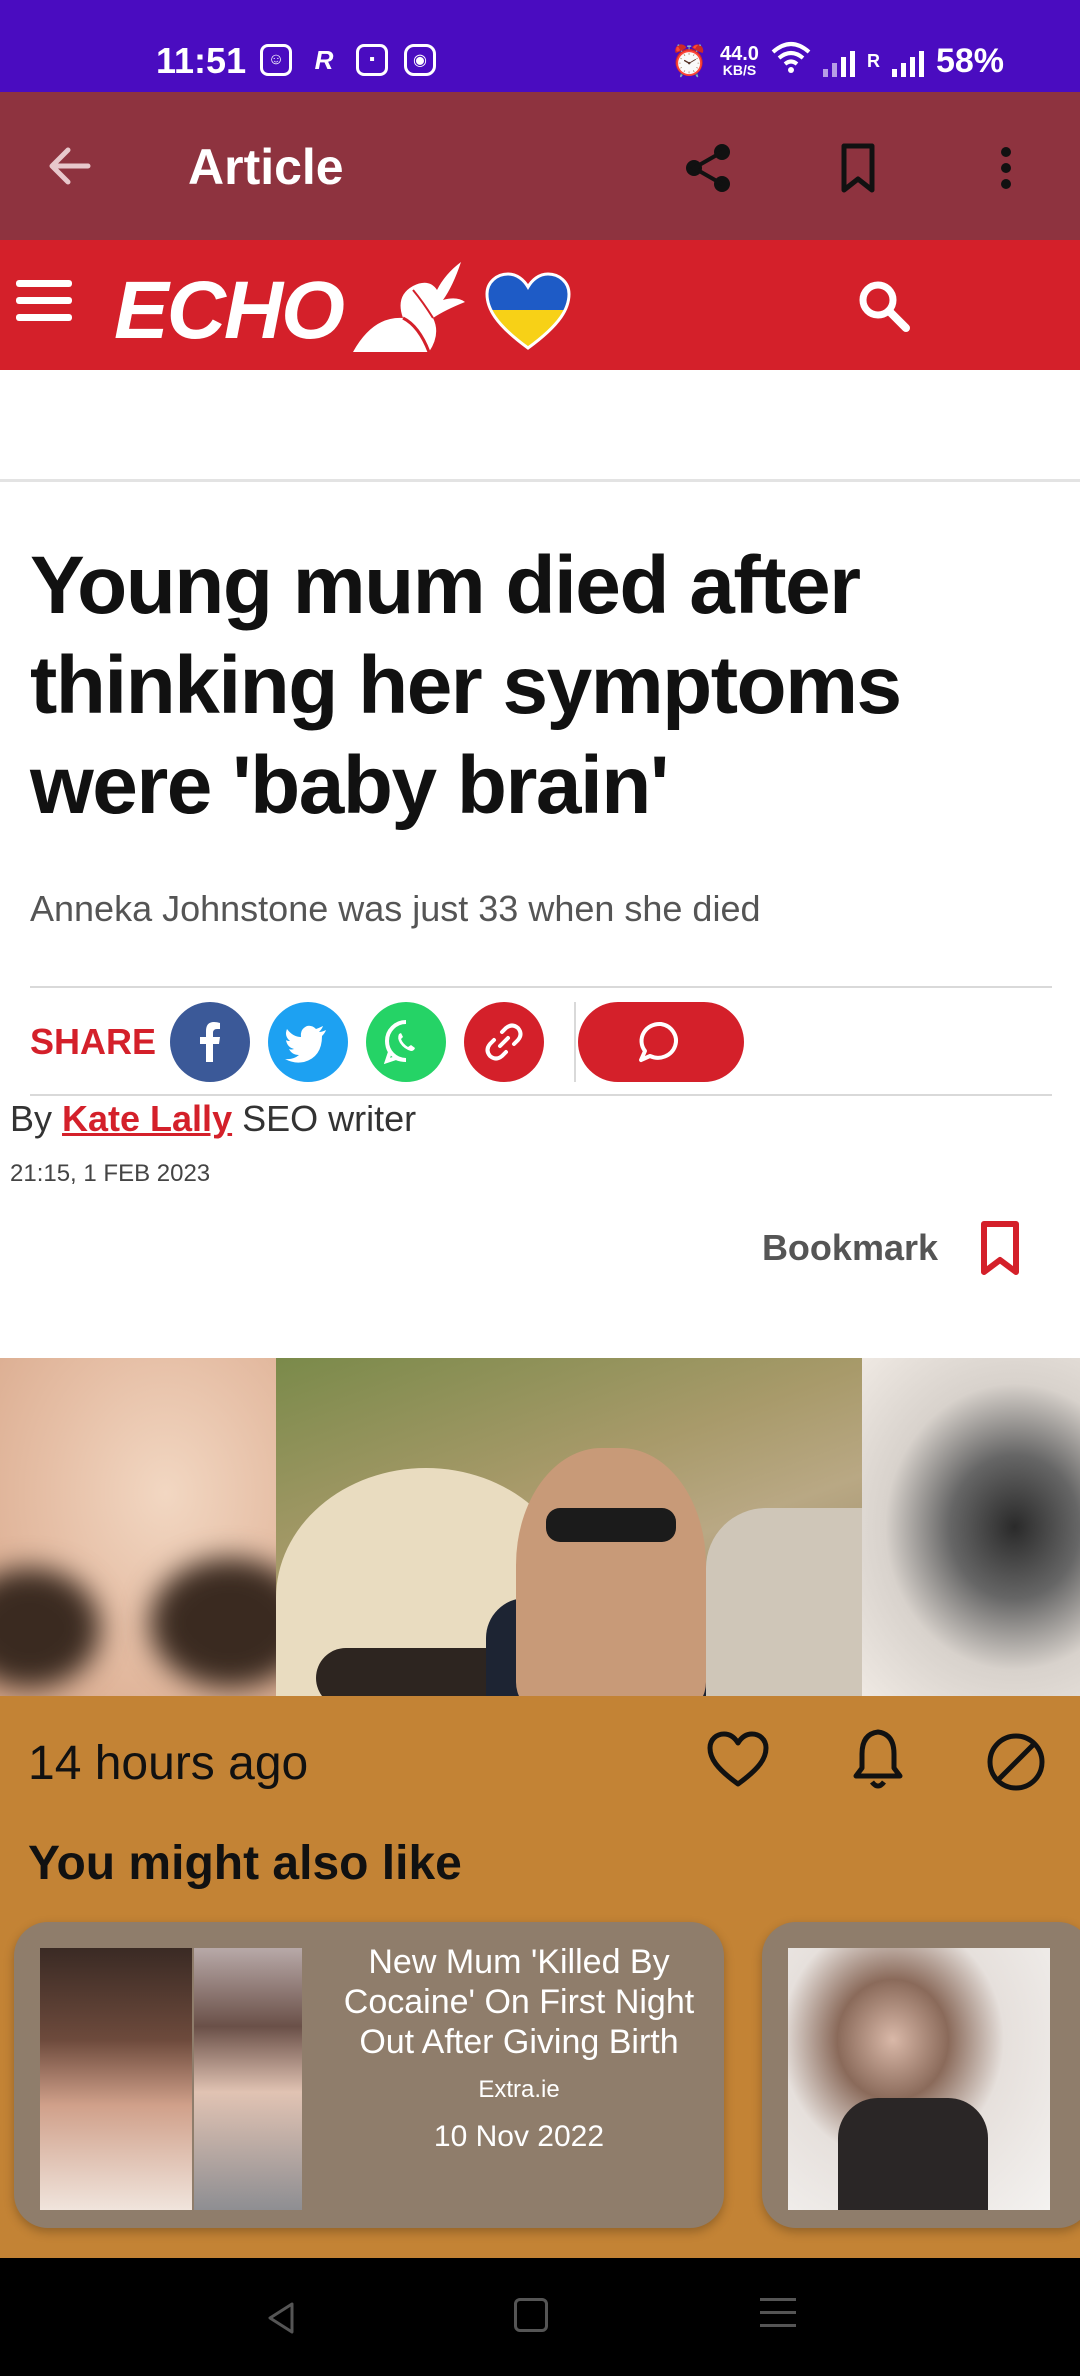 This screenshot has height=2376, width=1080. I want to click on share-label: SHARE, so click(93, 1041).